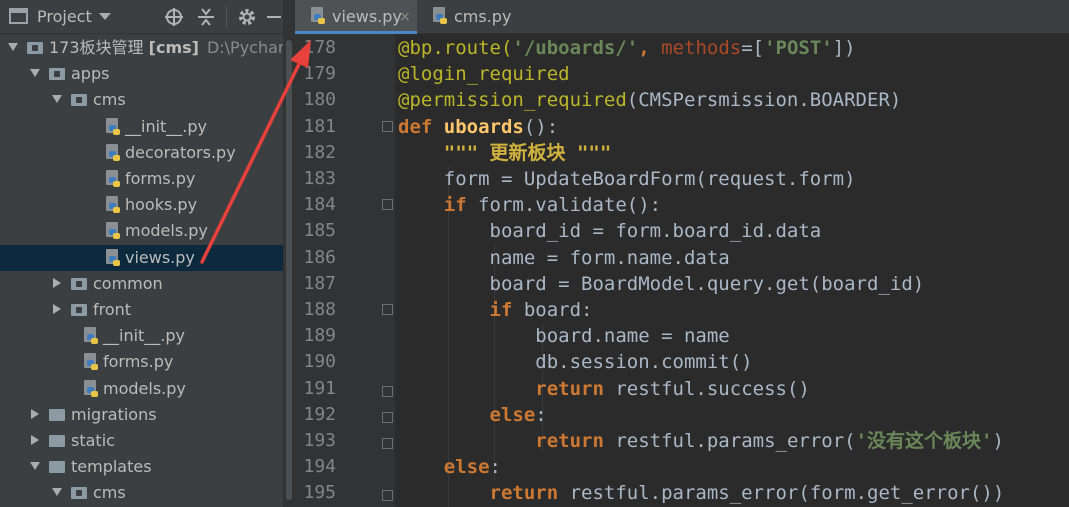 The height and width of the screenshot is (507, 1069). I want to click on tree-item-templates: templates, so click(141, 467).